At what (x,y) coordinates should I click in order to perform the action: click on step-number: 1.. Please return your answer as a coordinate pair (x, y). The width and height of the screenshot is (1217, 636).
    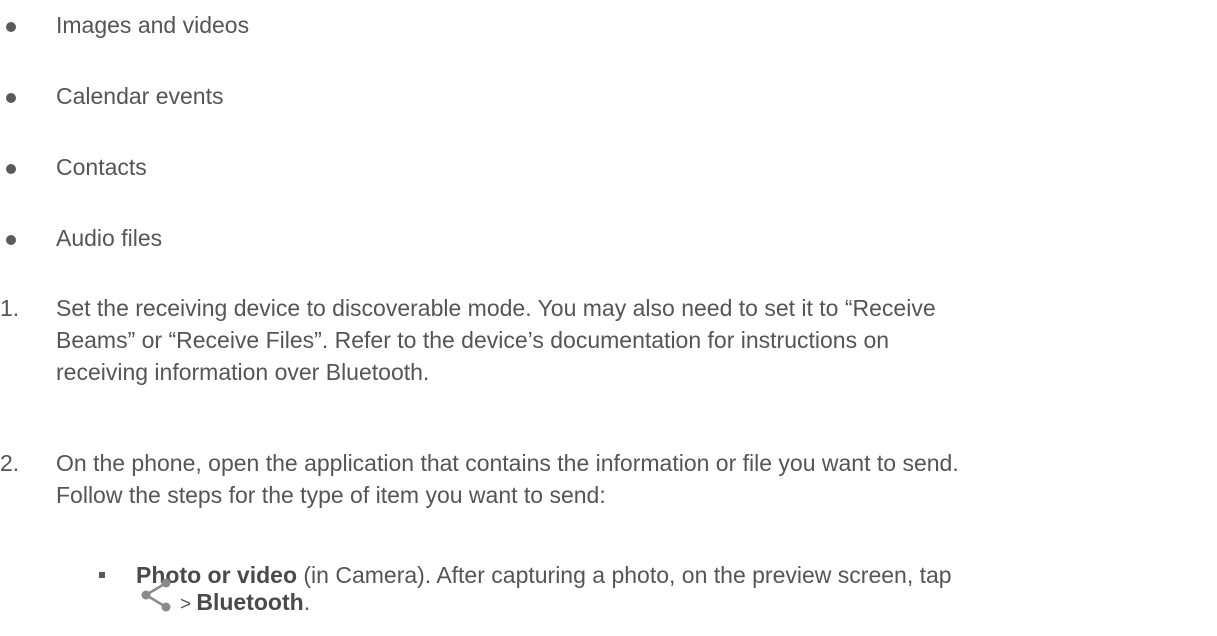
    Looking at the image, I should click on (10, 308).